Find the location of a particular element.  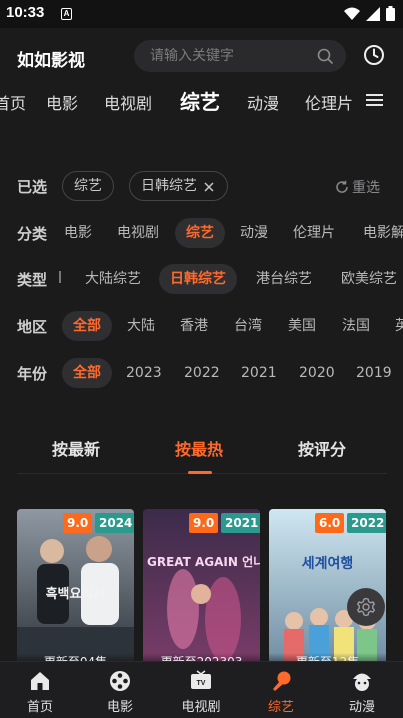

film-reel-icon is located at coordinates (120, 681).